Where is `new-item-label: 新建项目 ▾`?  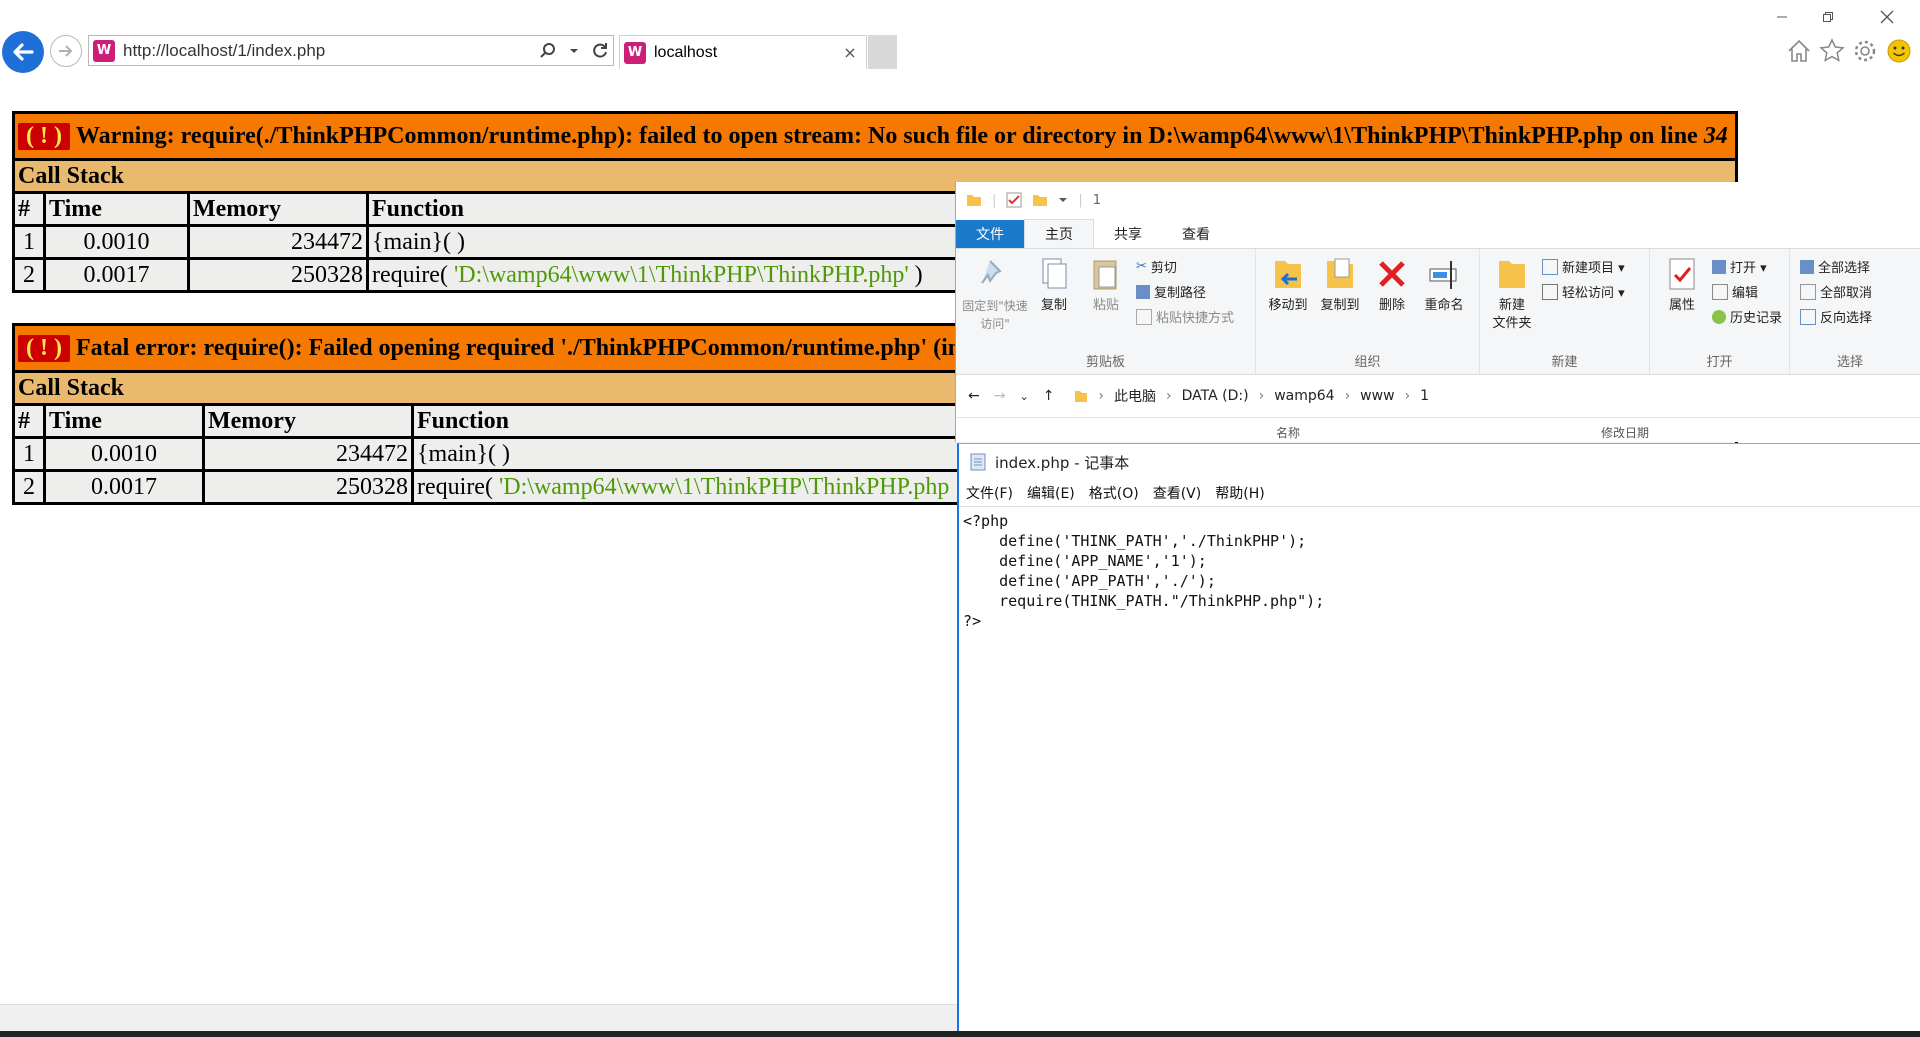
new-item-label: 新建项目 ▾ is located at coordinates (1593, 268).